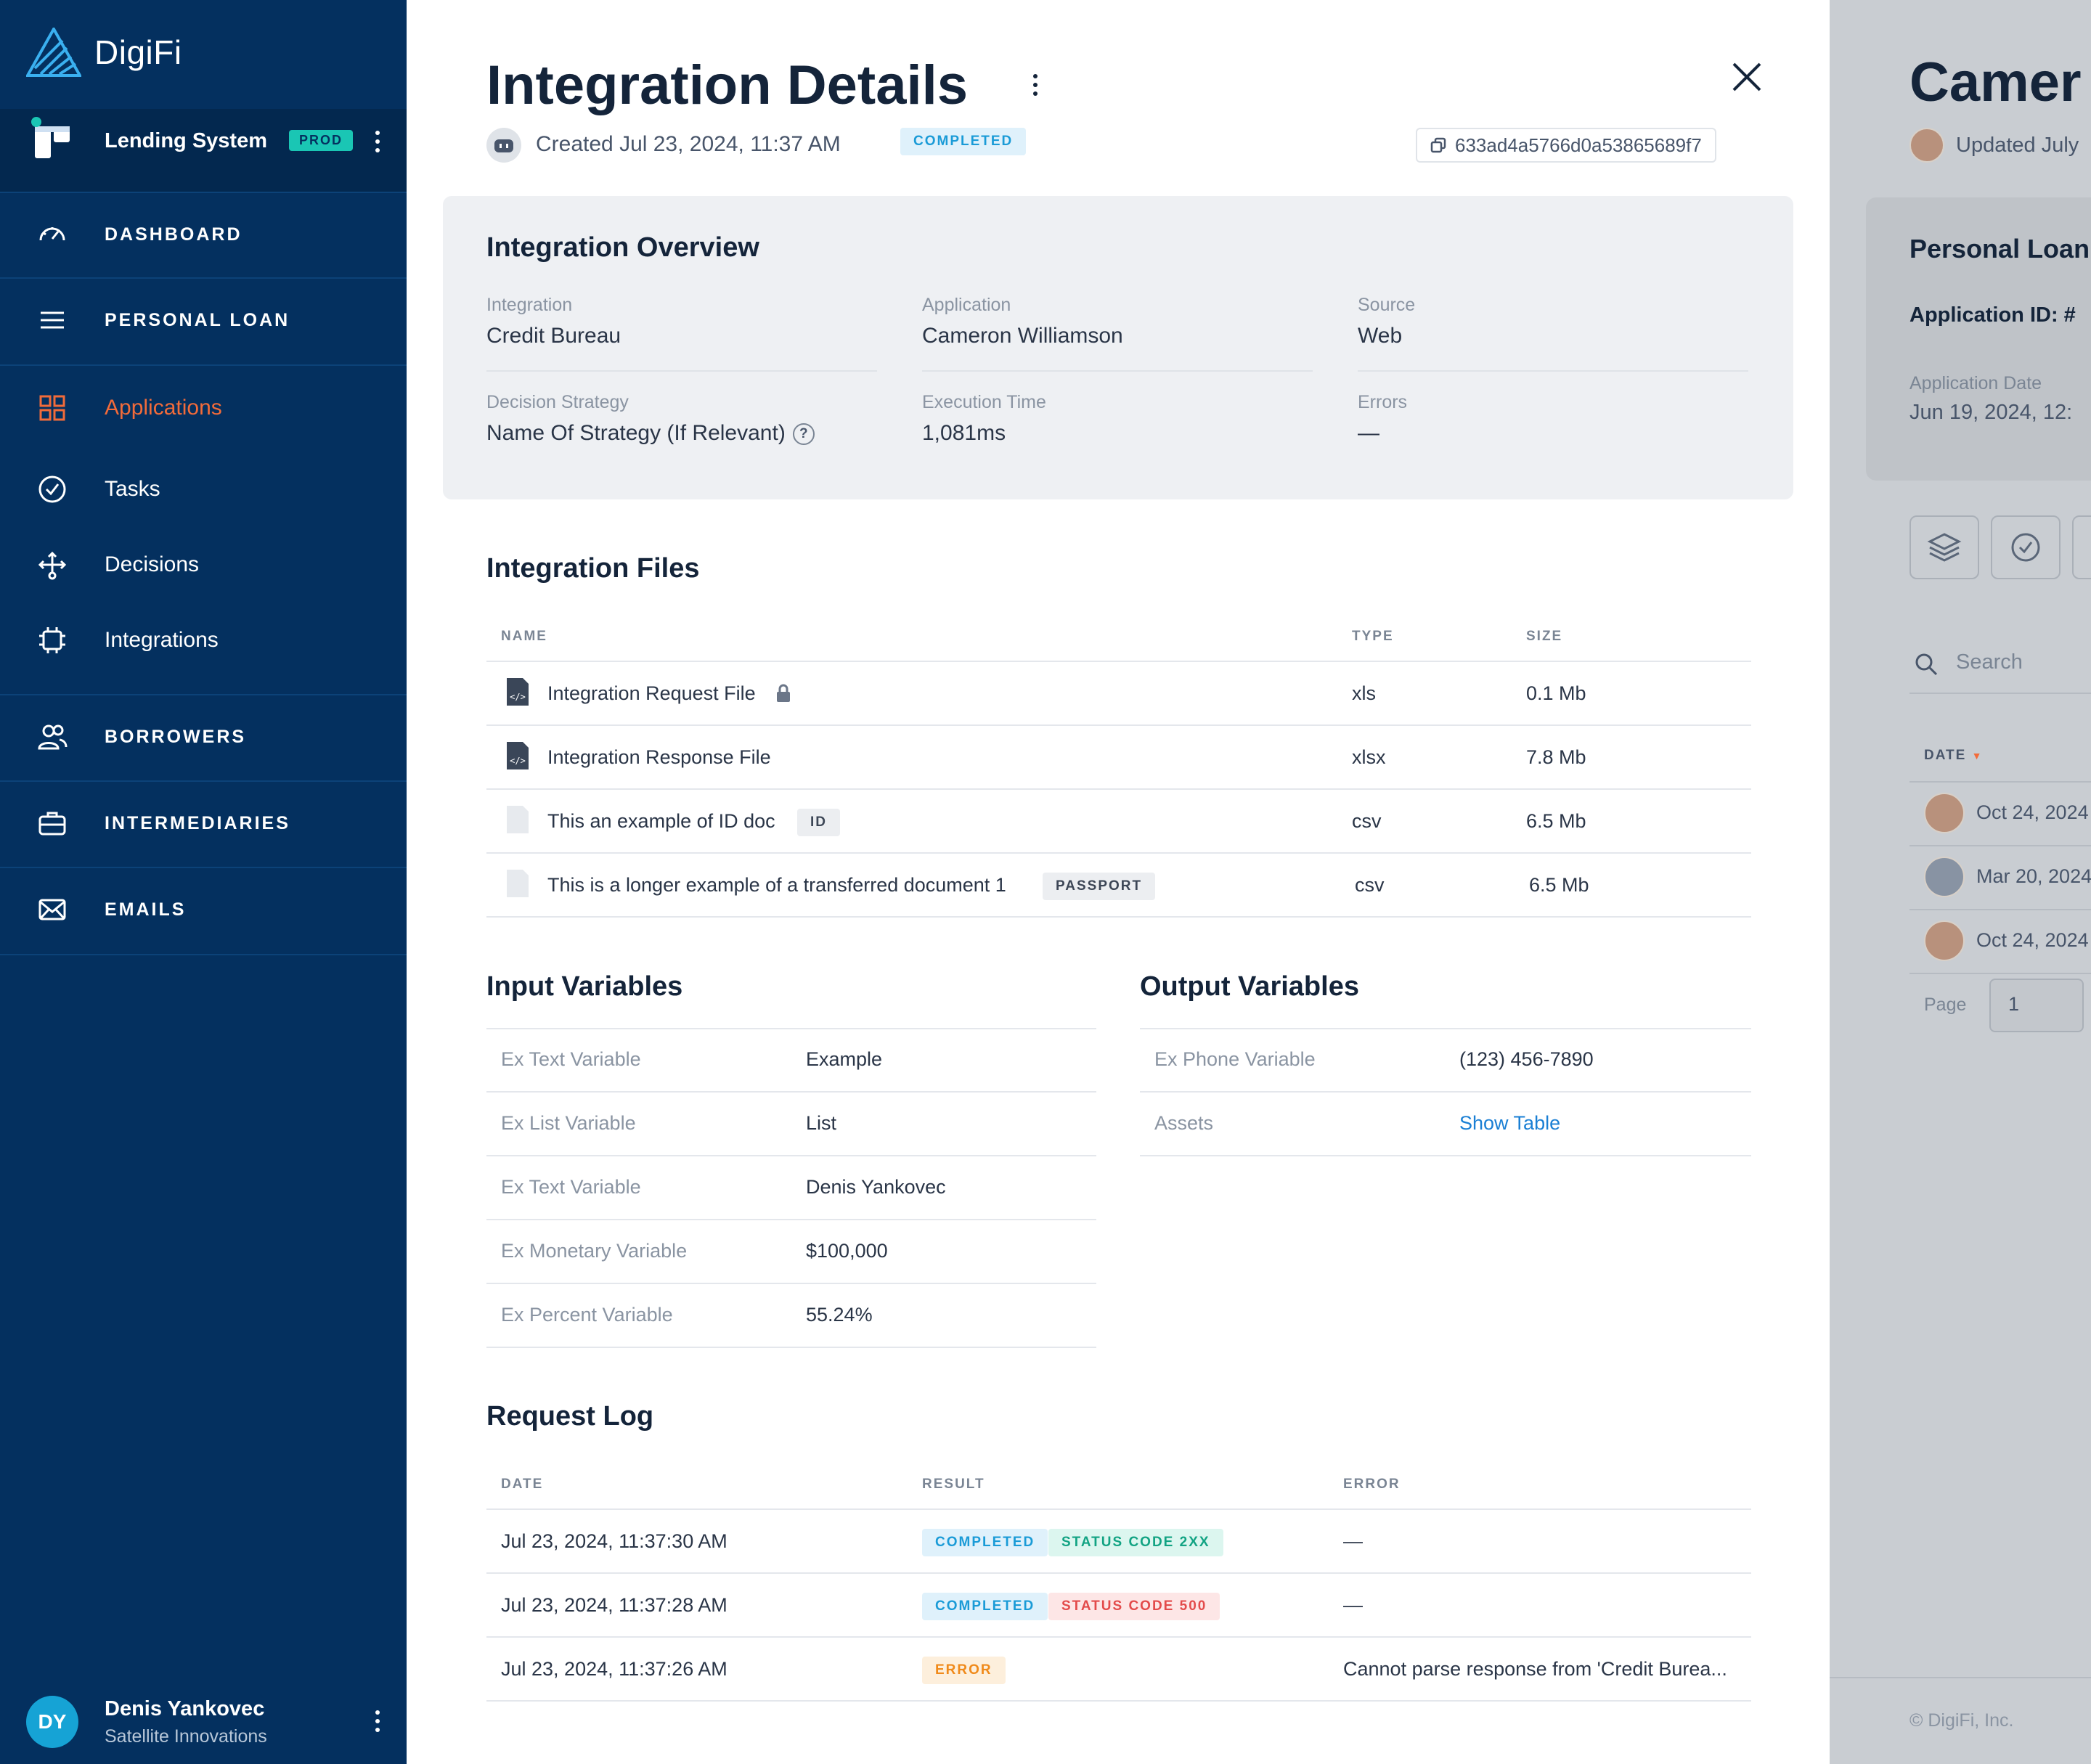 The image size is (2091, 1764). I want to click on bg-page-label: Page, so click(1946, 1005).